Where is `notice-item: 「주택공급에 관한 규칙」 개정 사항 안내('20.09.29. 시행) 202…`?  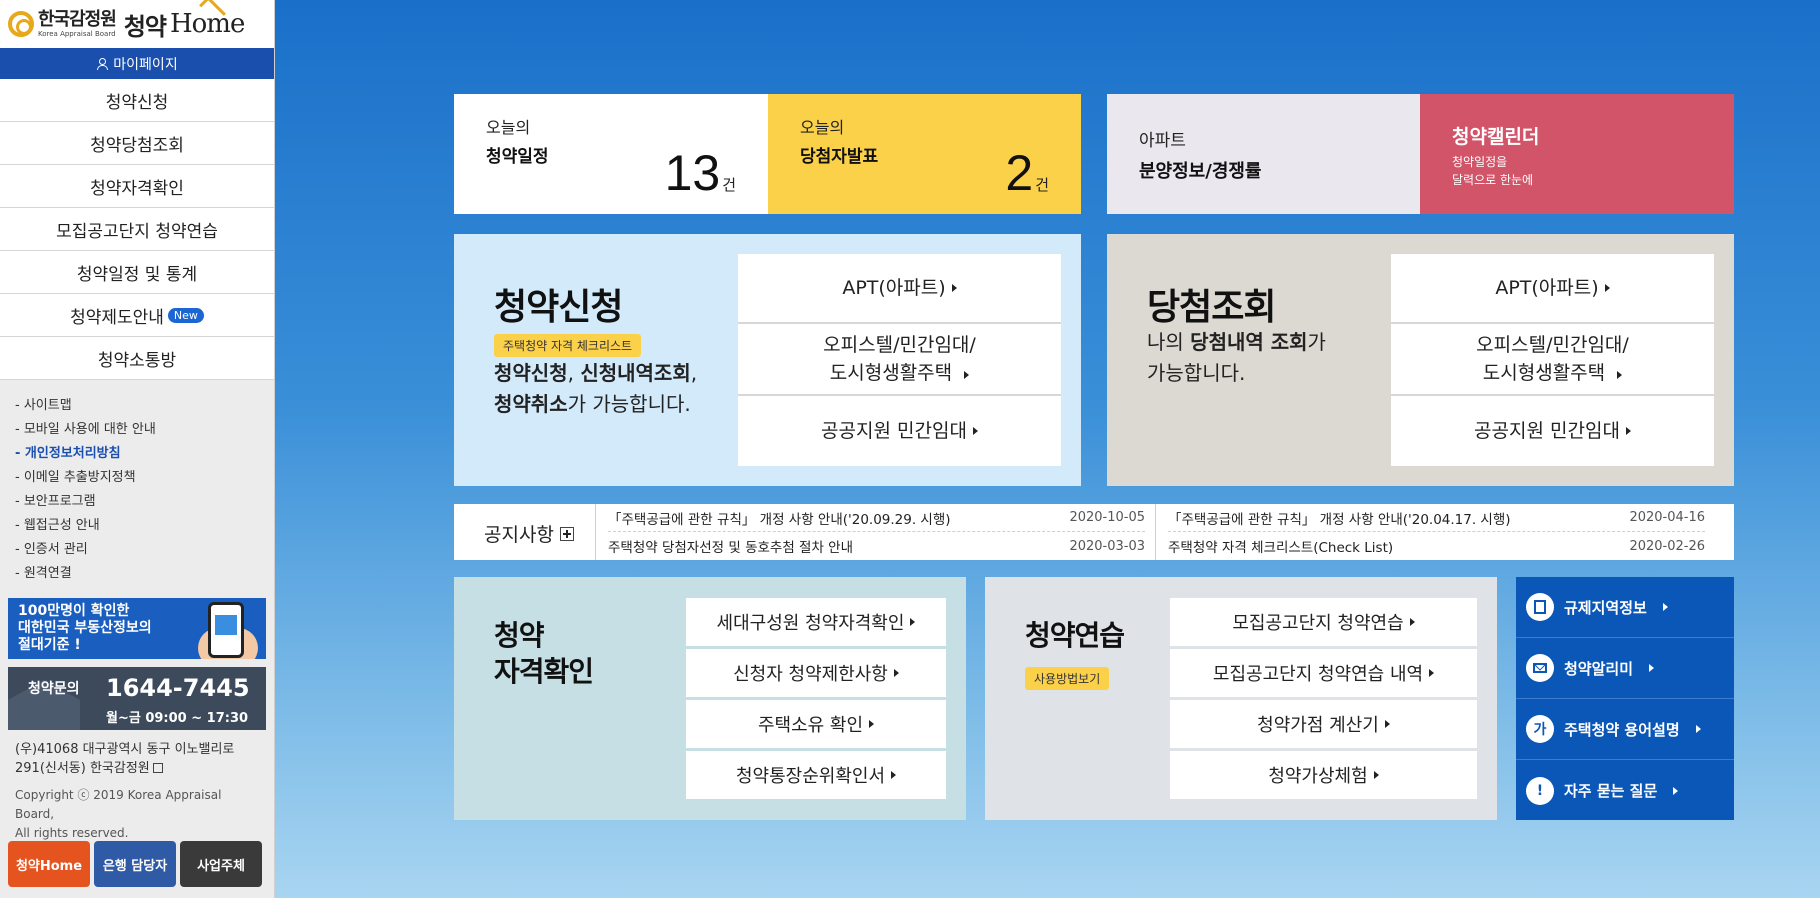
notice-item: 「주택공급에 관한 규칙」 개정 사항 안내('20.09.29. 시행) 202… is located at coordinates (876, 518).